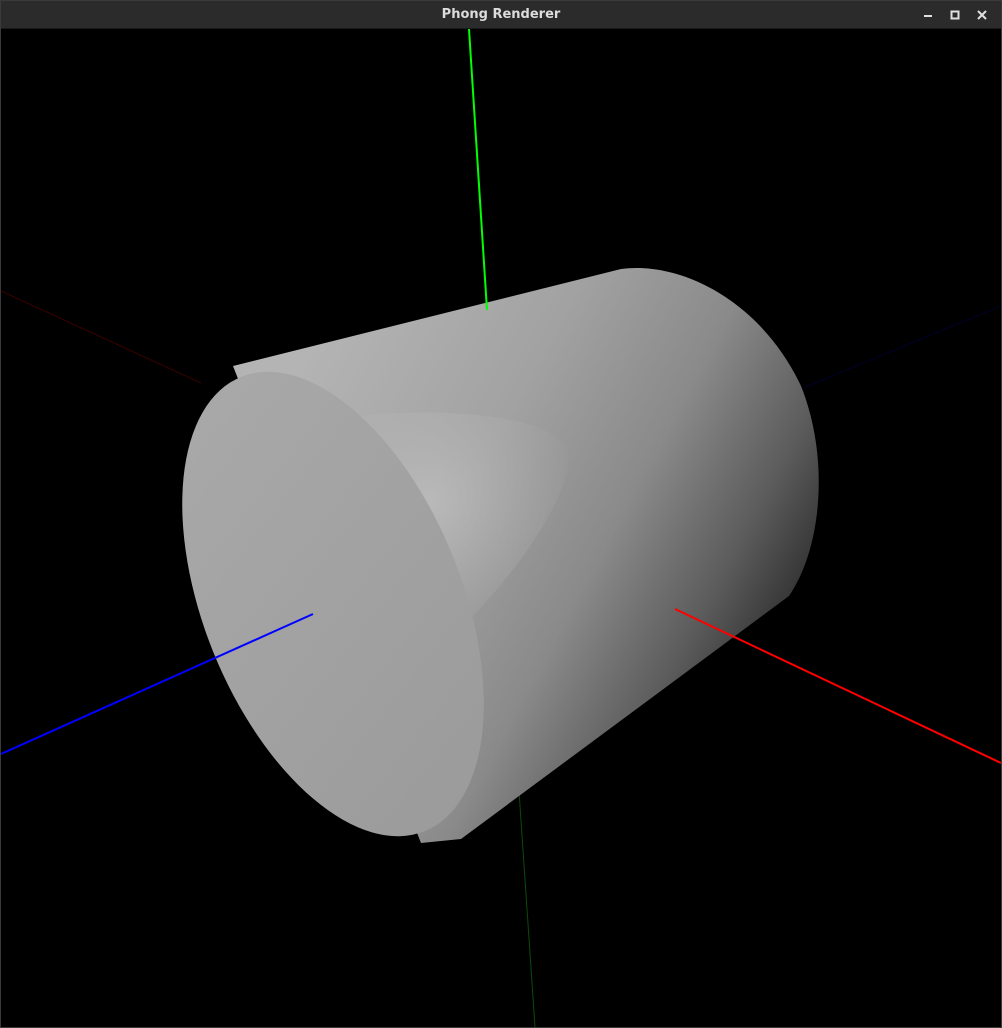 The height and width of the screenshot is (1028, 1002). I want to click on window-title: Phong Renderer, so click(501, 14).